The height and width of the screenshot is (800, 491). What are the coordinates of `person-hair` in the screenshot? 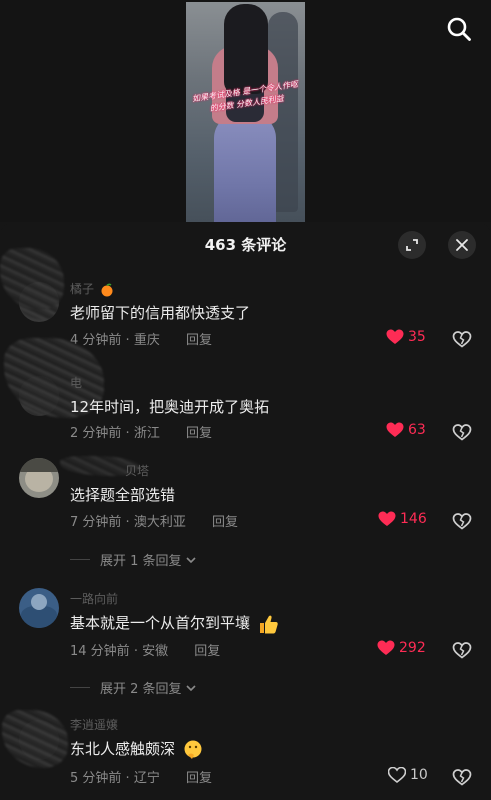 It's located at (246, 49).